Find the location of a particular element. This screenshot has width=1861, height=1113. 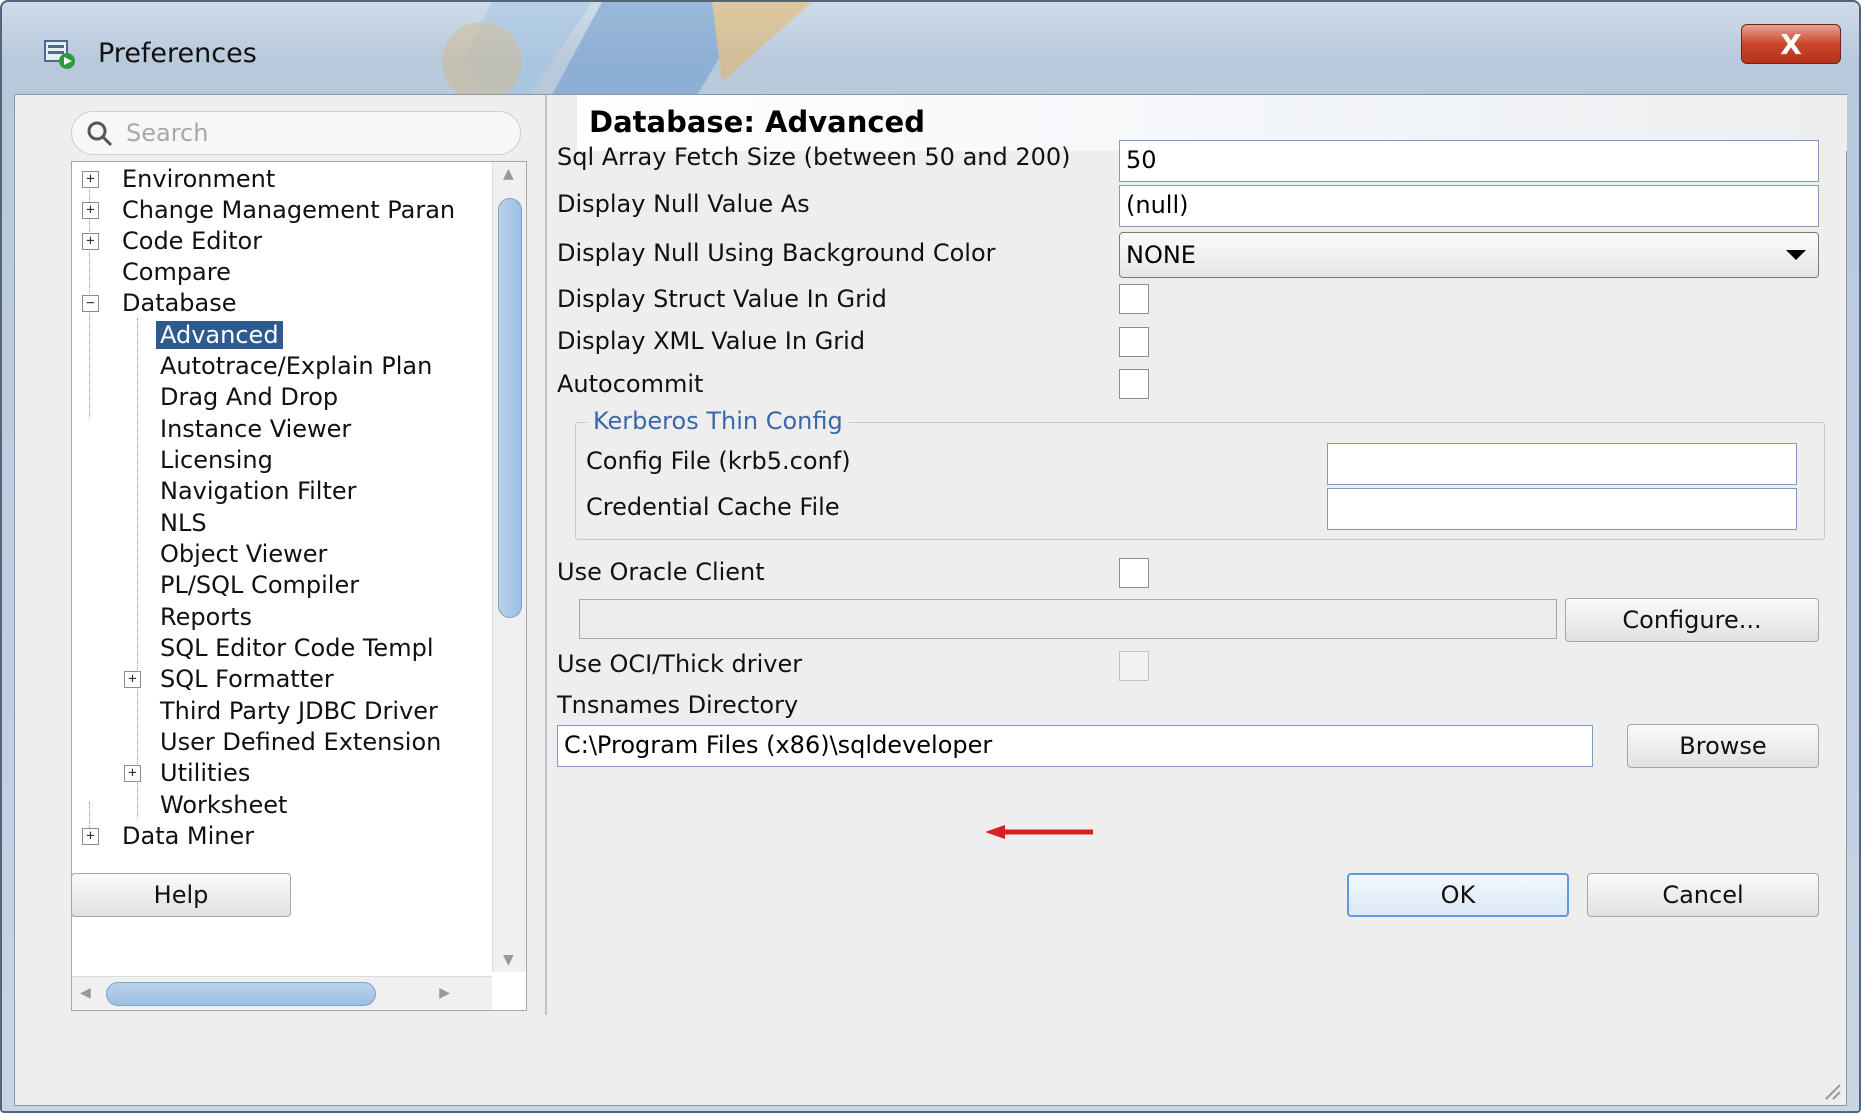

tree-item-worksheet: Worksheet is located at coordinates (223, 805).